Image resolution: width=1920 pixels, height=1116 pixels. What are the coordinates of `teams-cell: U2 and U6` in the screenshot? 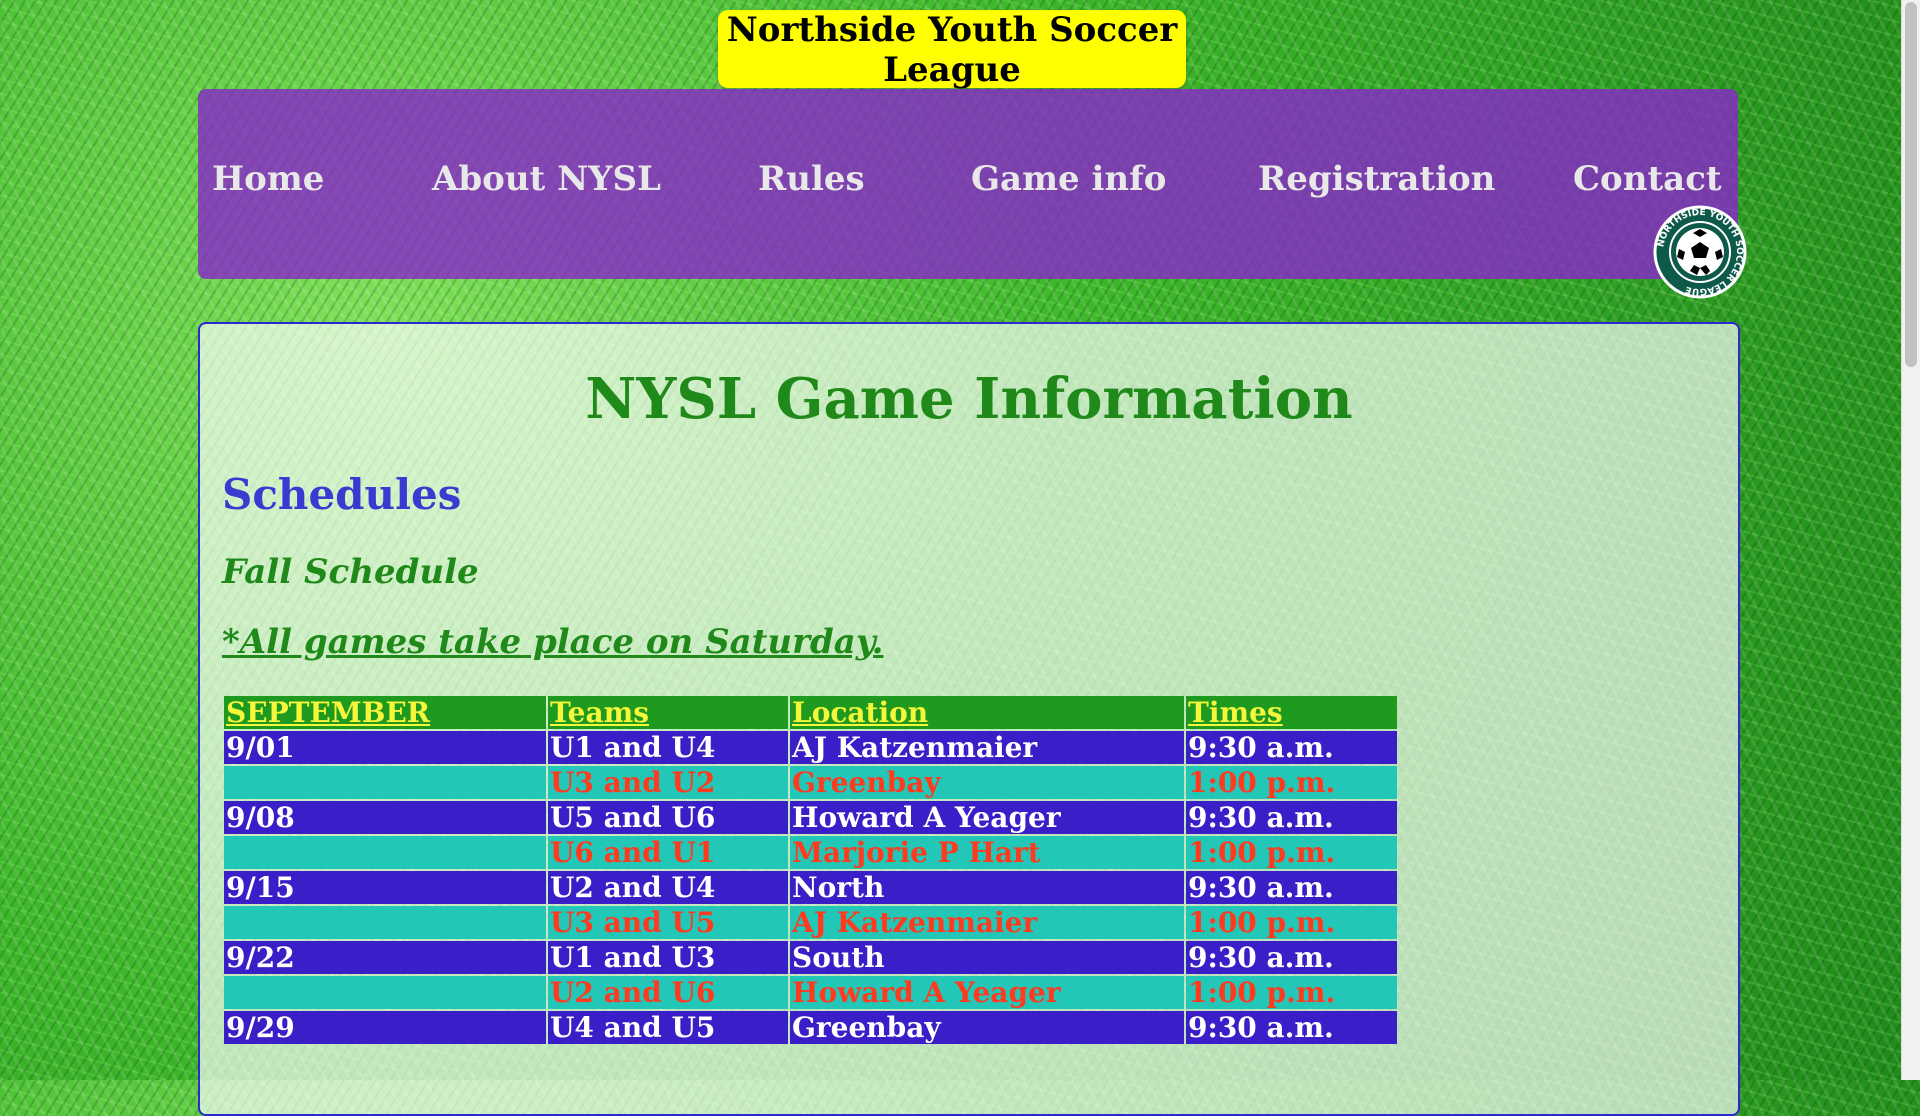 It's located at (668, 992).